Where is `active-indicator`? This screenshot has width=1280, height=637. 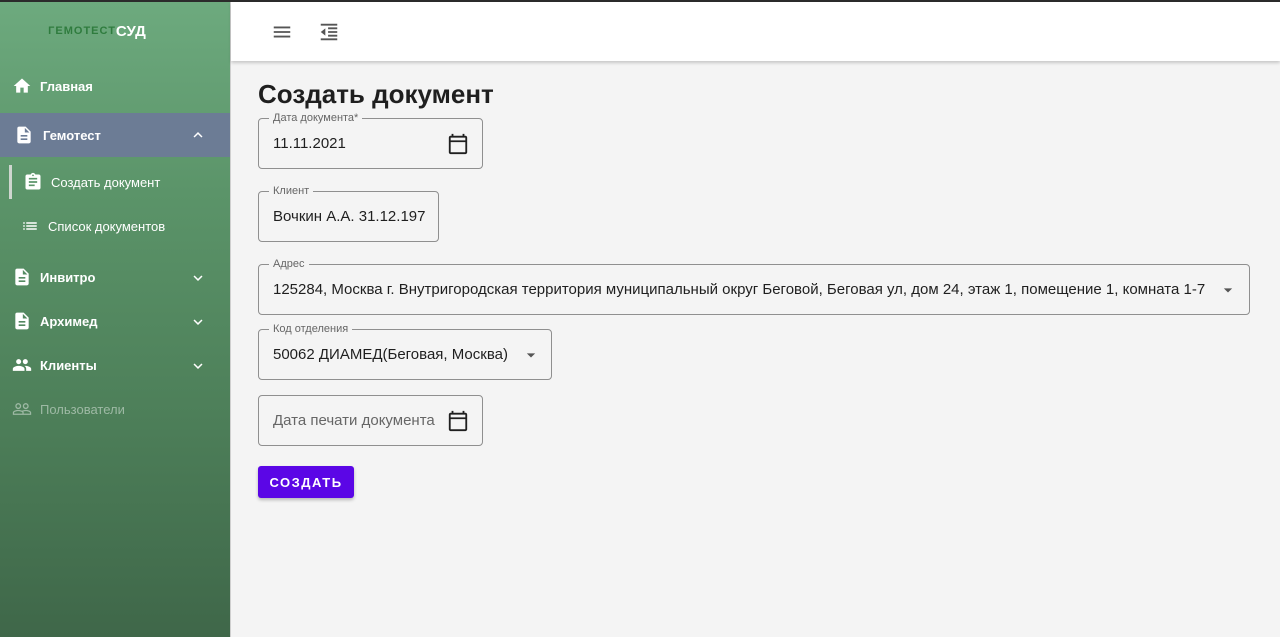 active-indicator is located at coordinates (10, 182).